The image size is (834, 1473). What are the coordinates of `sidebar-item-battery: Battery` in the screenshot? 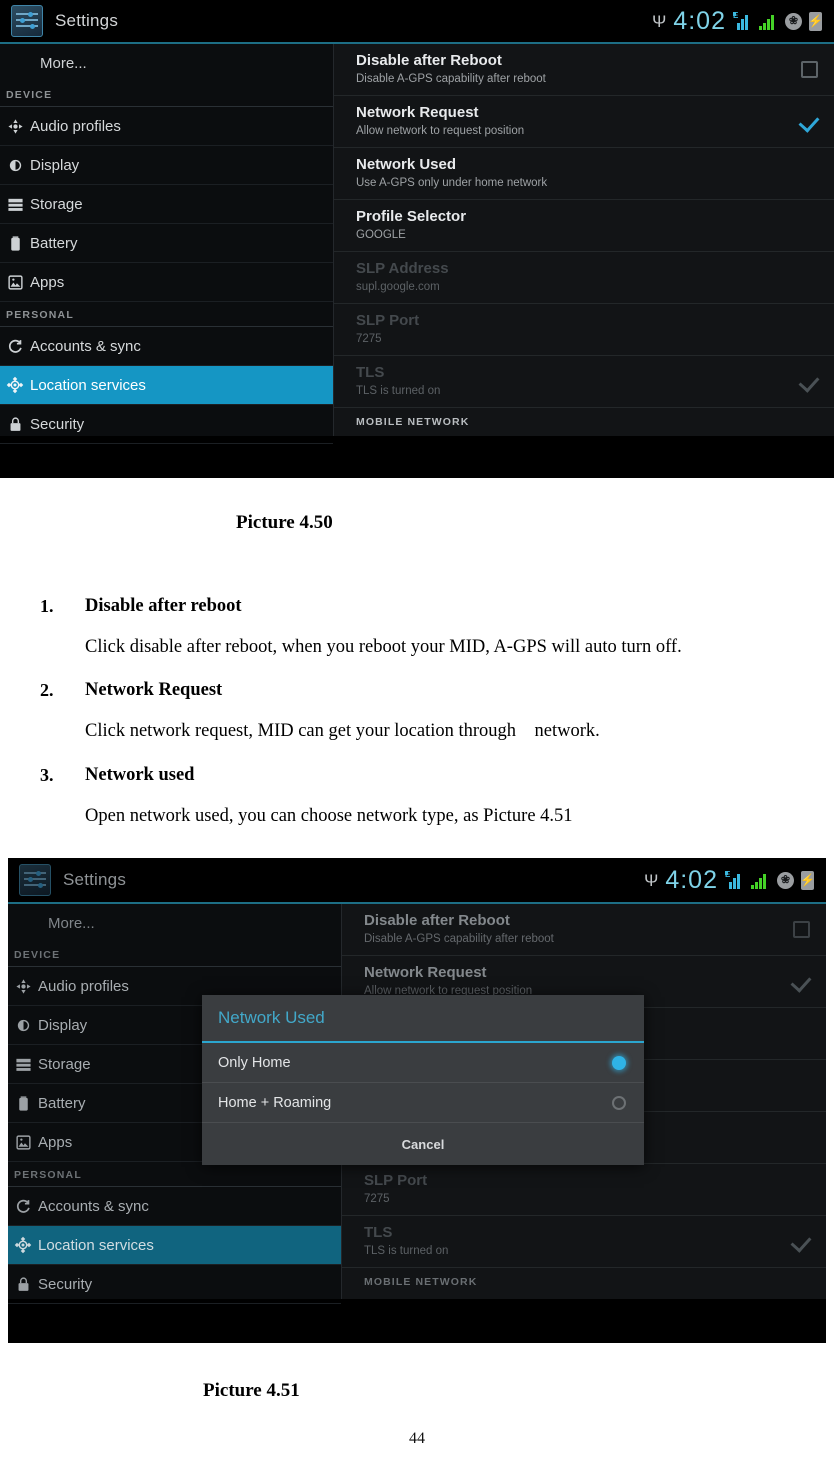 It's located at (166, 243).